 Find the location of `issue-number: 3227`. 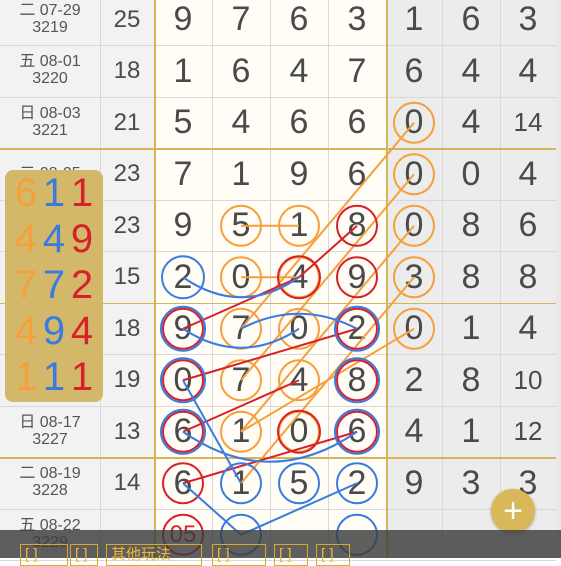

issue-number: 3227 is located at coordinates (50, 439).